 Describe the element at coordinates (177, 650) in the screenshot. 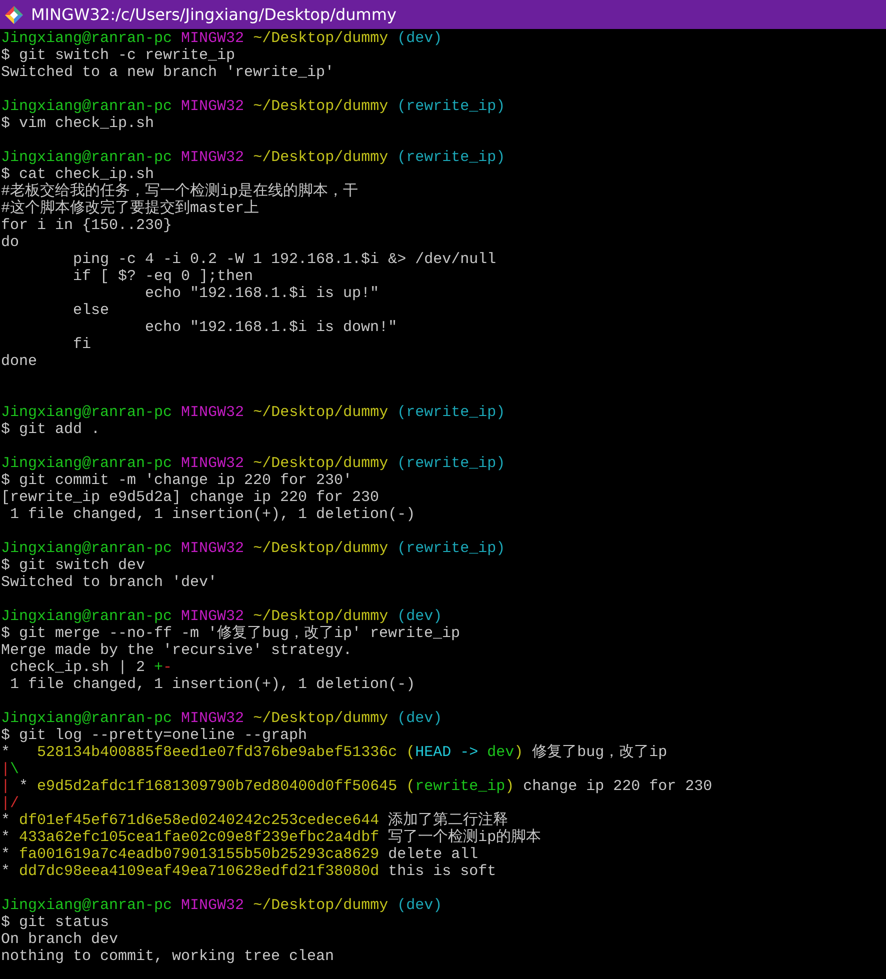

I see `terminal-line: Merge made by the 'recursive' strategy.` at that location.